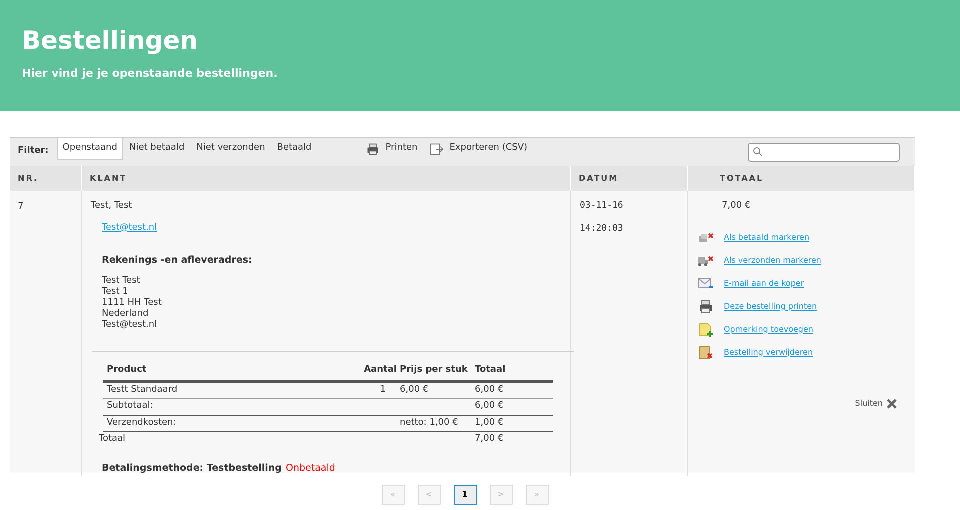 Image resolution: width=960 pixels, height=510 pixels. I want to click on delete-icon, so click(706, 353).